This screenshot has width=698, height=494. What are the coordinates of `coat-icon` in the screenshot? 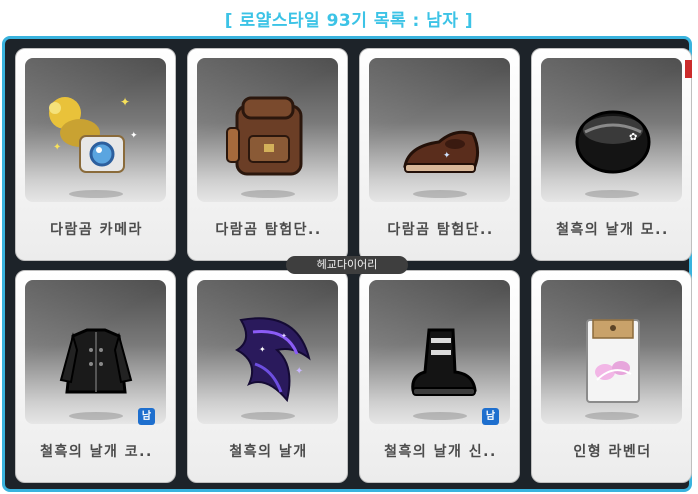 It's located at (96, 361).